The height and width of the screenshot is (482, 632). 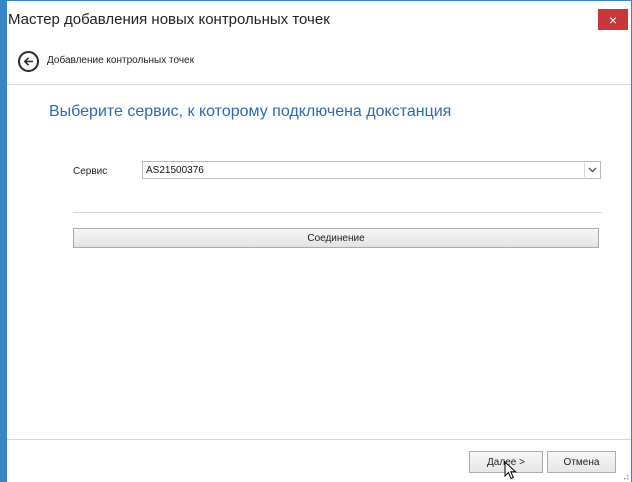 I want to click on mouse-pointer-icon, so click(x=510, y=470).